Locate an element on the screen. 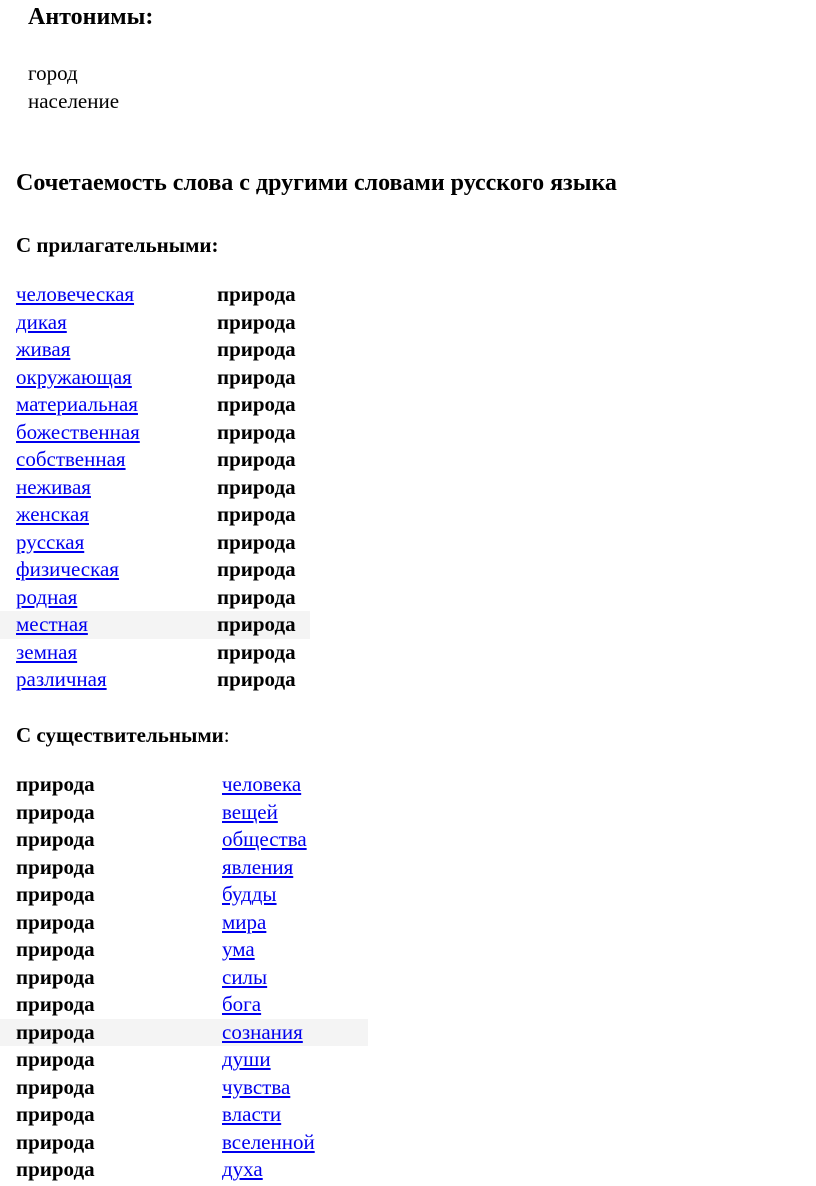  adjective-link: собственная is located at coordinates (71, 460).